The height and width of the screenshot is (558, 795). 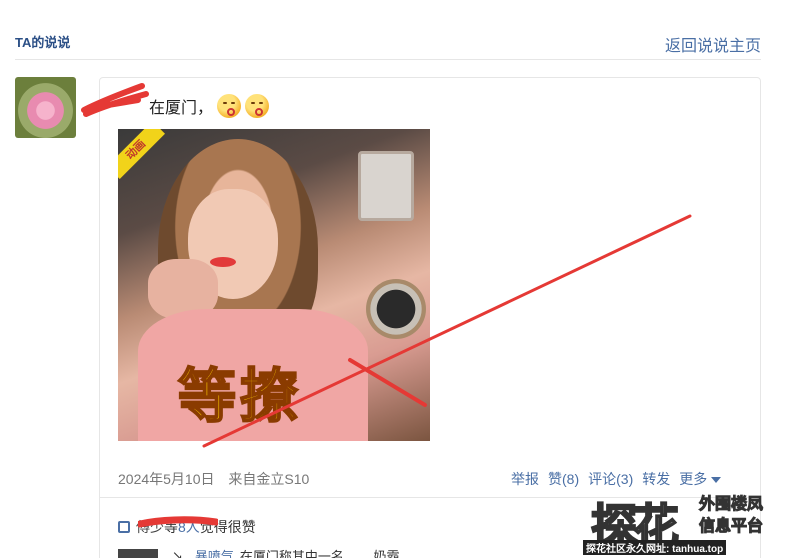 What do you see at coordinates (178, 522) in the screenshot?
I see `redaction-scribble-likes` at bounding box center [178, 522].